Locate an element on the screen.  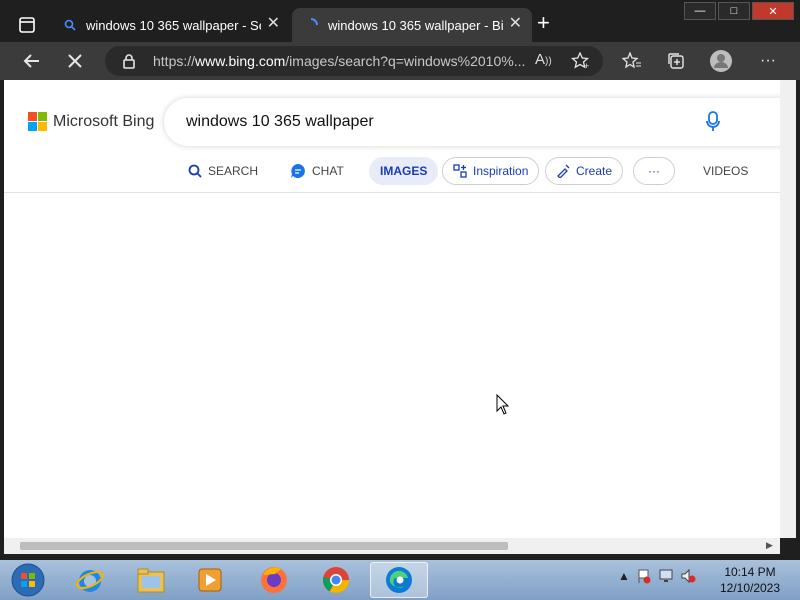
start-button is located at coordinates (28, 580).